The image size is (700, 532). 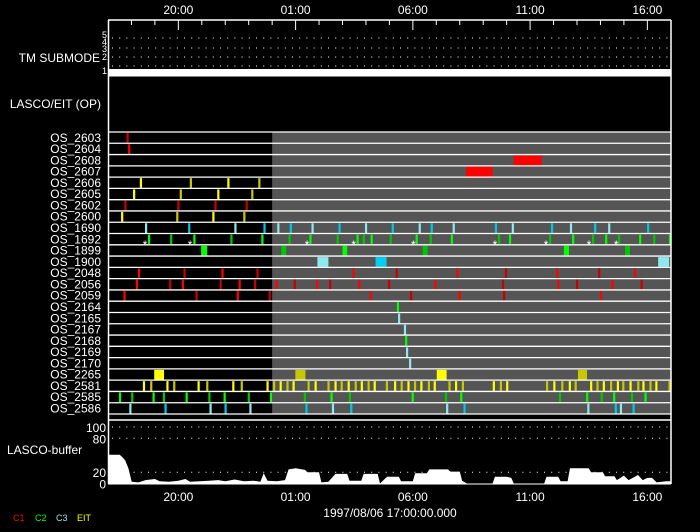 What do you see at coordinates (413, 10) in the screenshot?
I see `top-tick-label: 06:00` at bounding box center [413, 10].